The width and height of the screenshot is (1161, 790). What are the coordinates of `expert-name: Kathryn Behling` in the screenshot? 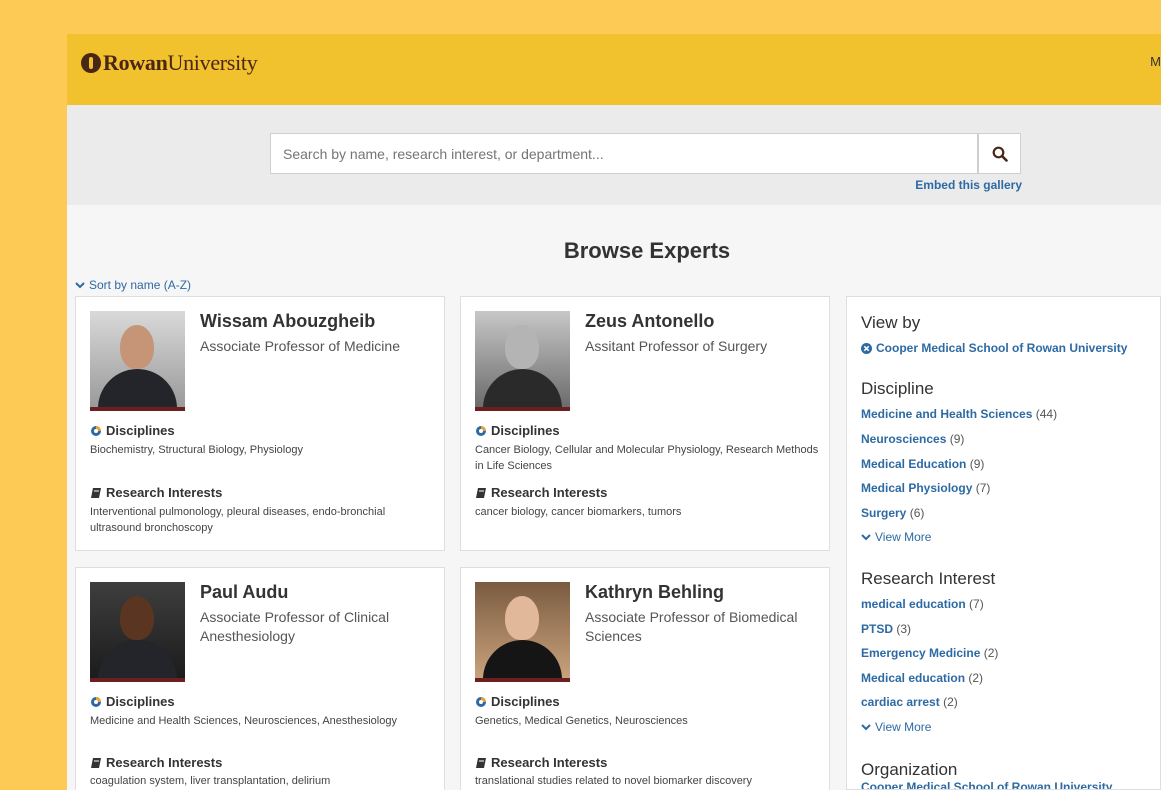 It's located at (654, 592).